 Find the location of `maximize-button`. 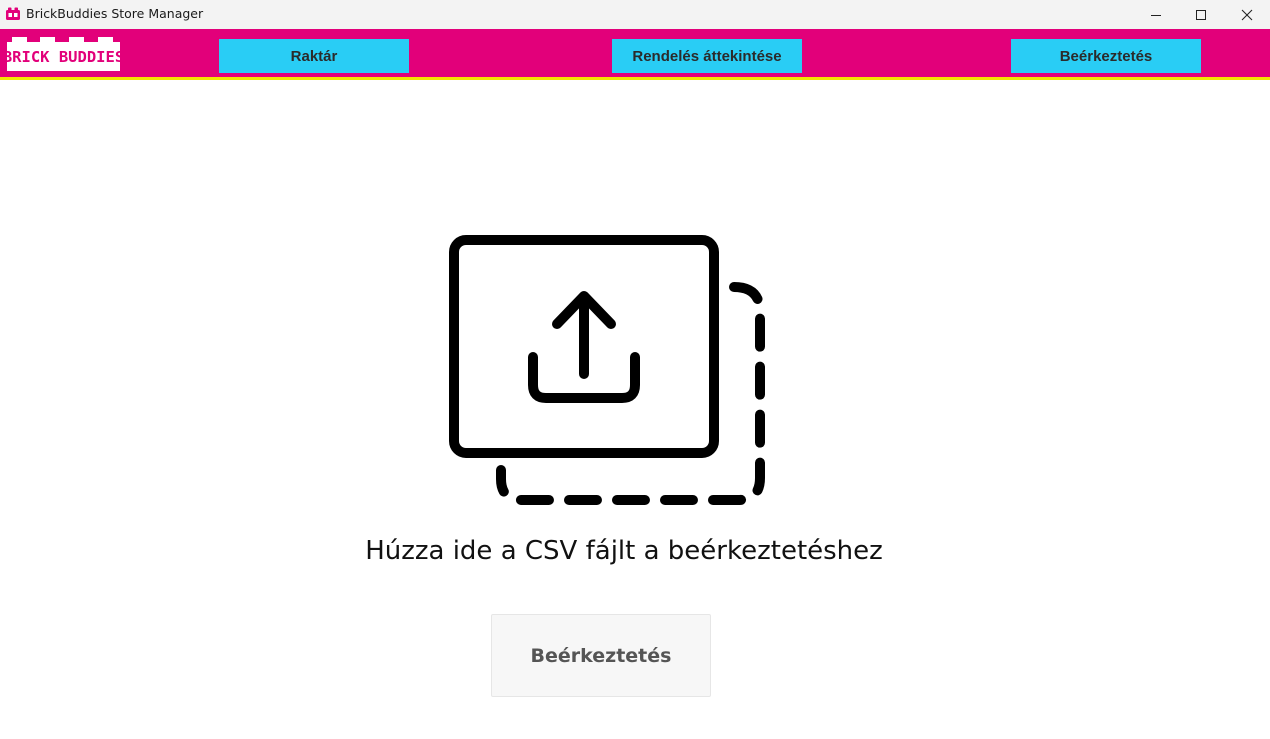

maximize-button is located at coordinates (1201, 14).